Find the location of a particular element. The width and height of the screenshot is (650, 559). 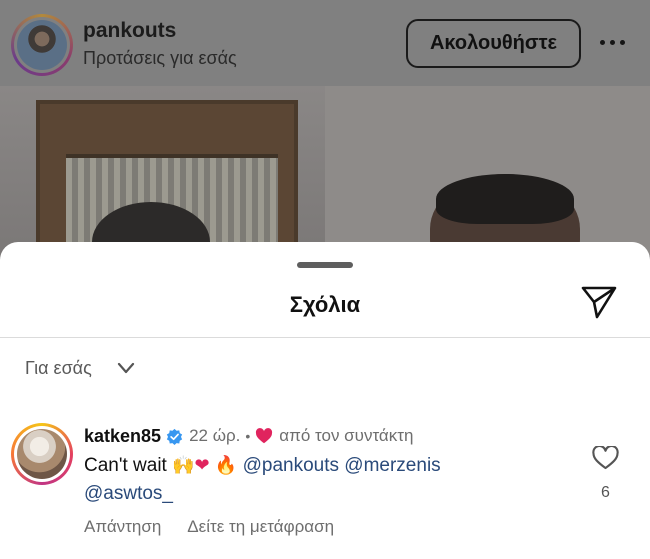

like-count: 6 is located at coordinates (605, 492).